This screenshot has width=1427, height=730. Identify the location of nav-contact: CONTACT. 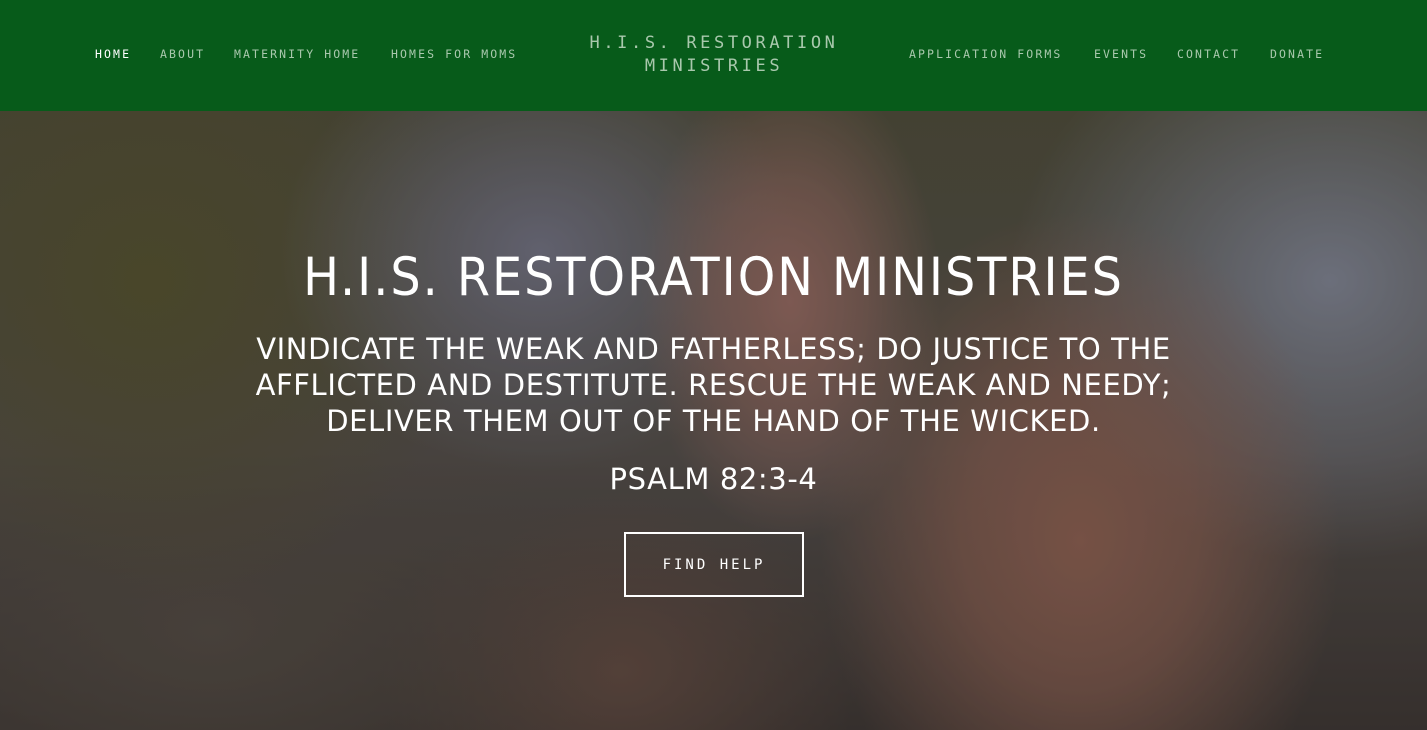
(1208, 54).